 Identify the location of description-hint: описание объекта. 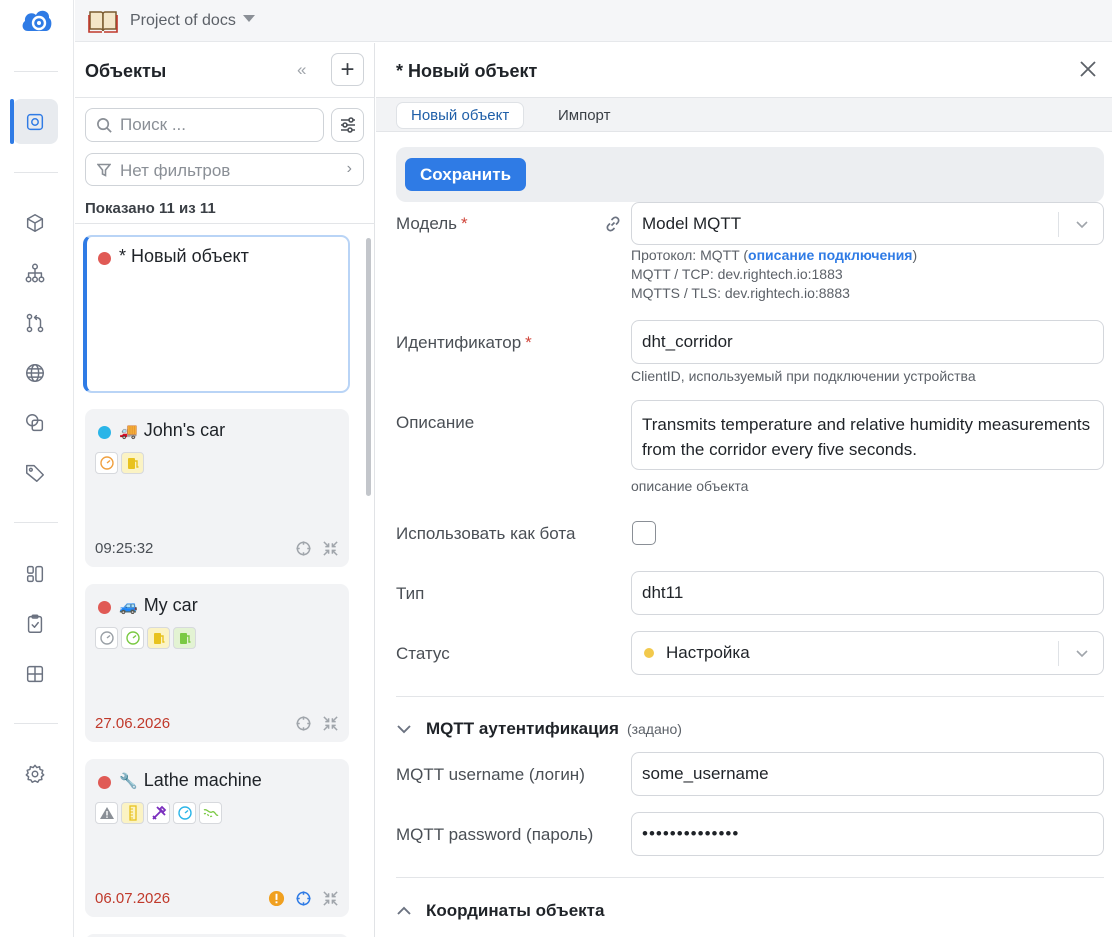
(690, 486).